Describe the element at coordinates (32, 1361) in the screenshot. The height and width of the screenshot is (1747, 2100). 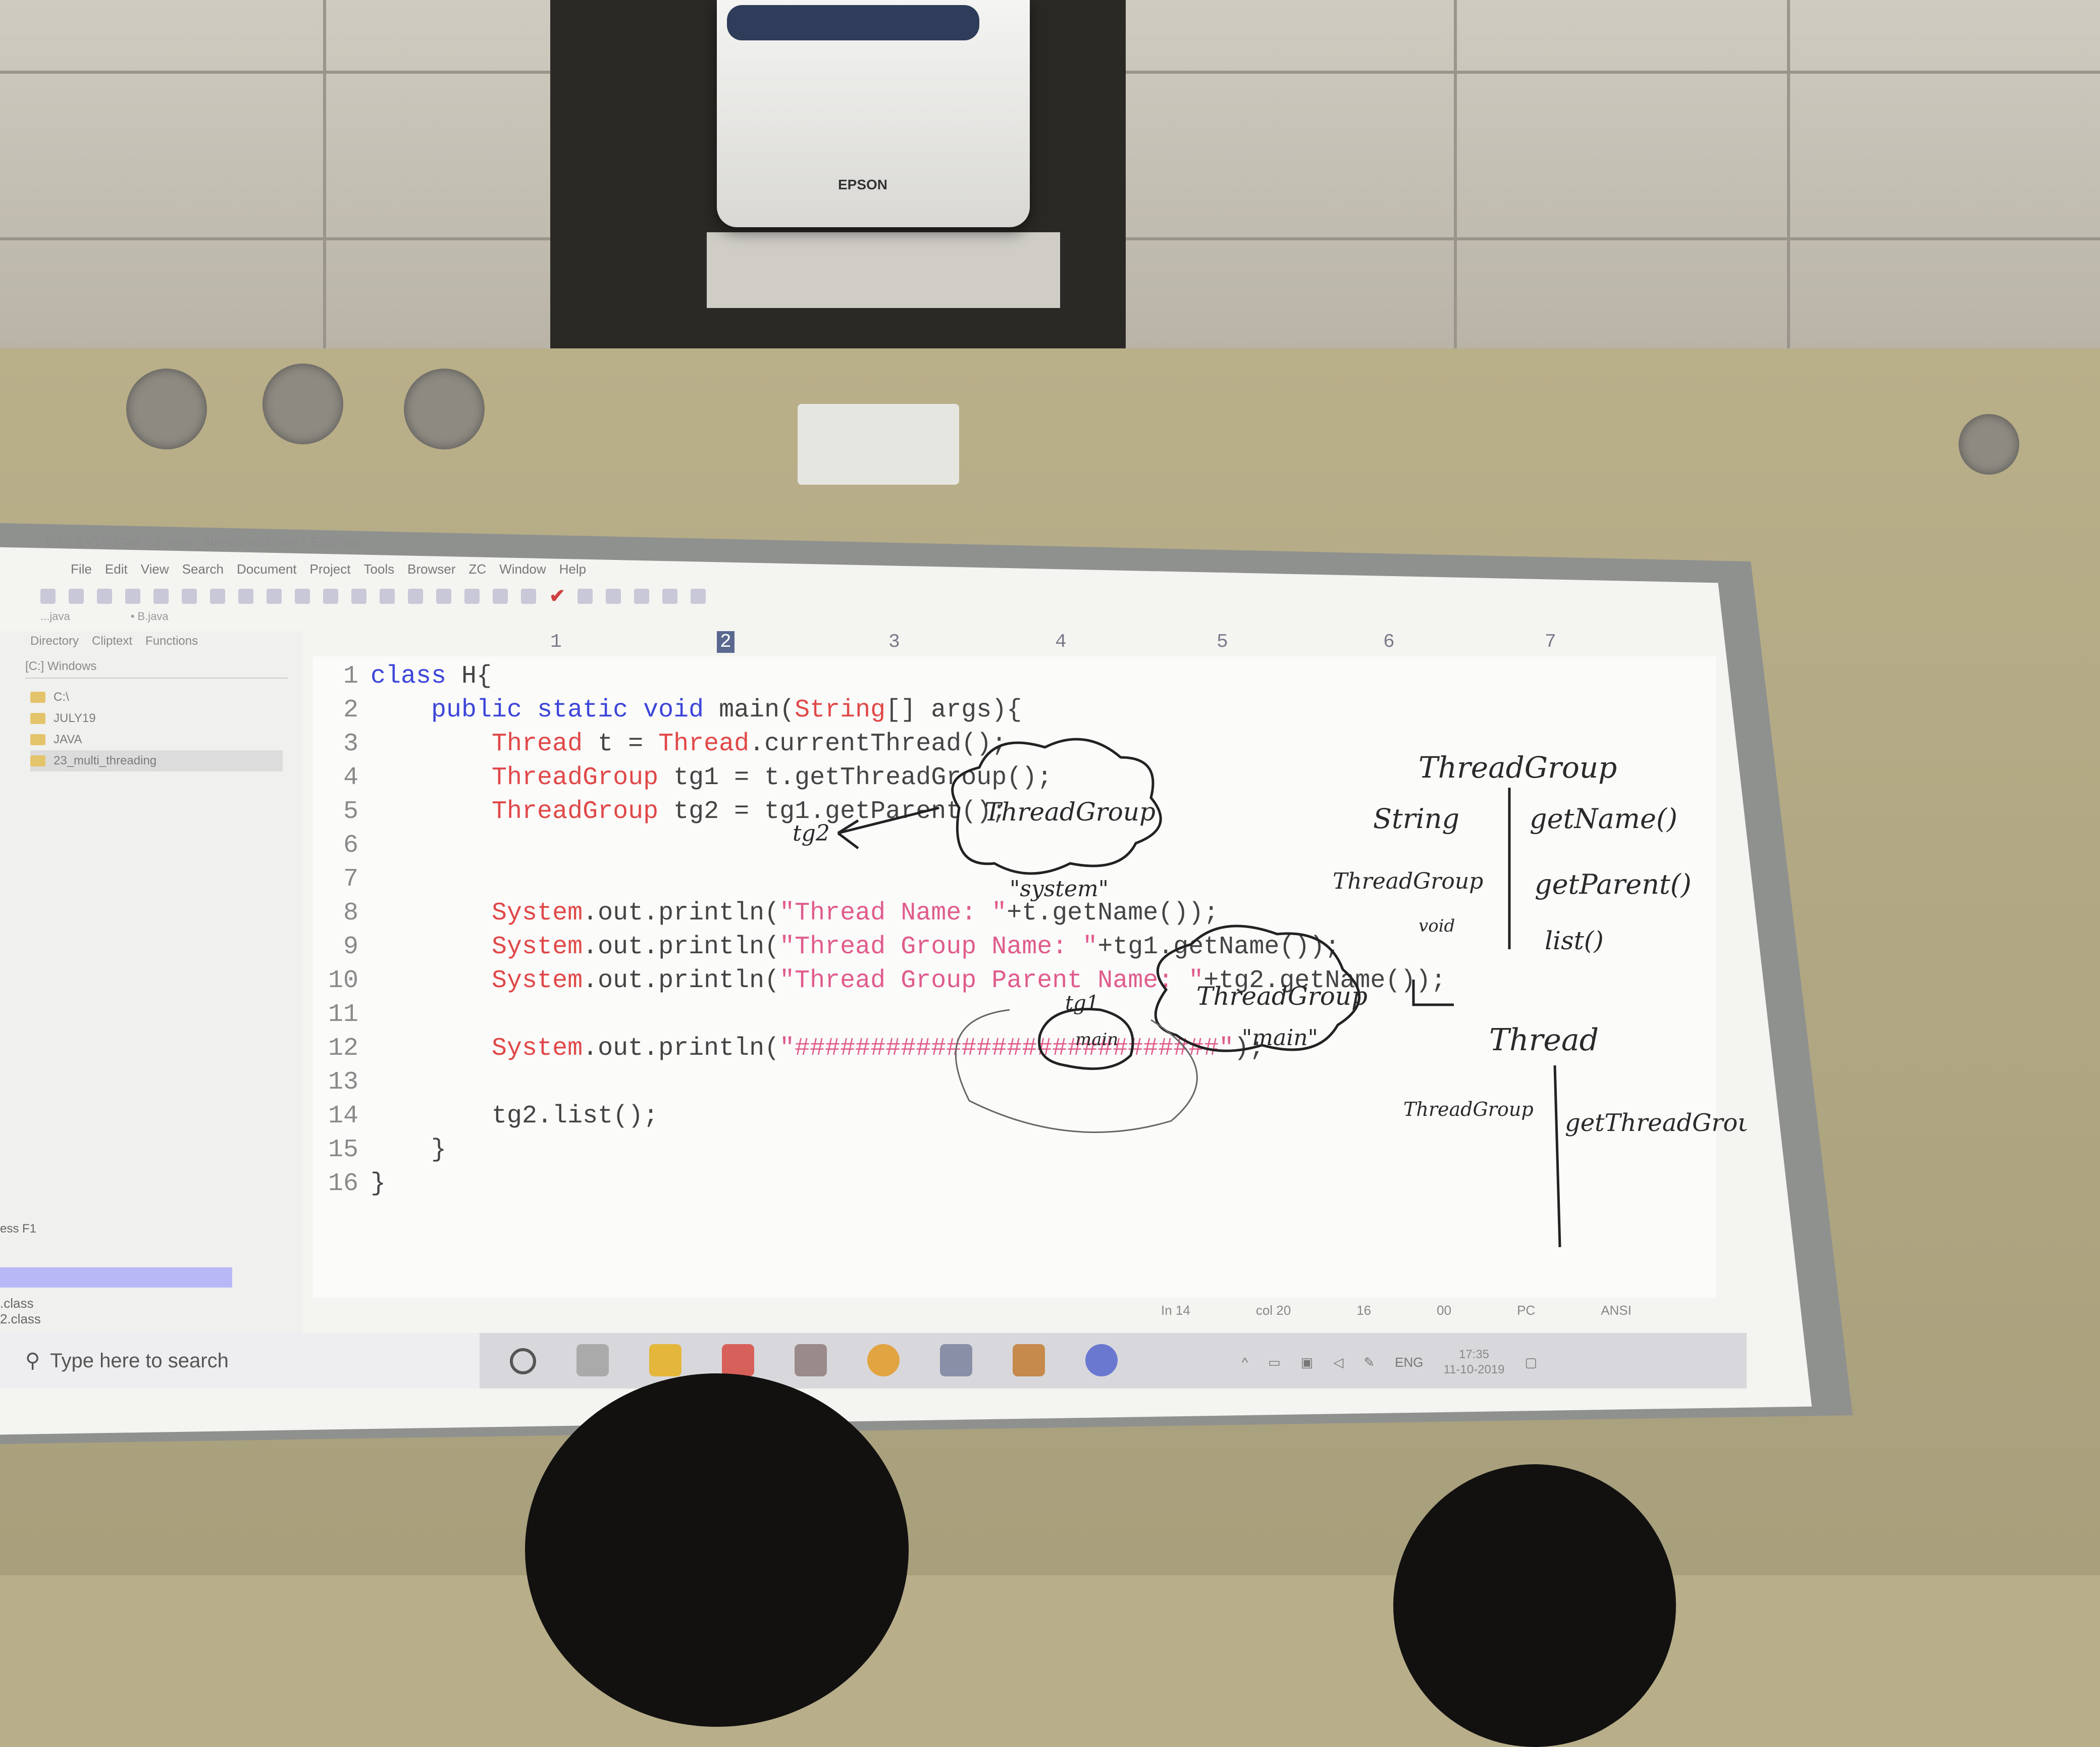
I see `search-icon: ⚲` at that location.